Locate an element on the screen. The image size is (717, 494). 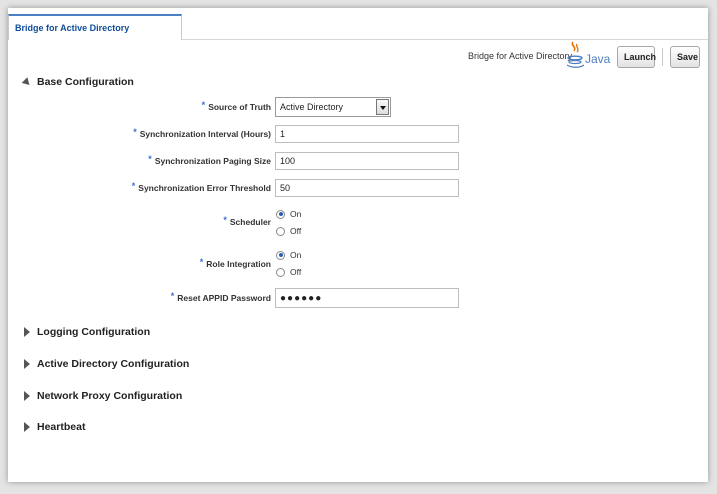
sync-error-label: * Synchronization Error Threshold is located at coordinates (201, 187).